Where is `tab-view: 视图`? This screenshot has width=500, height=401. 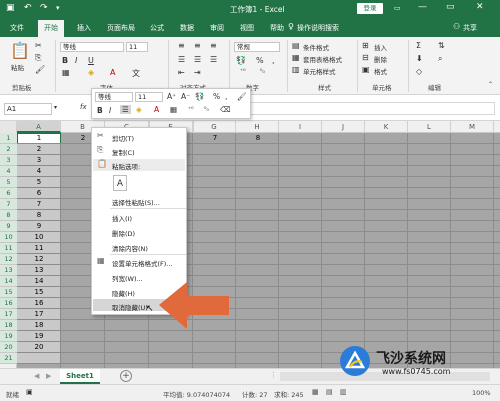
tab-view: 视图 is located at coordinates (247, 28).